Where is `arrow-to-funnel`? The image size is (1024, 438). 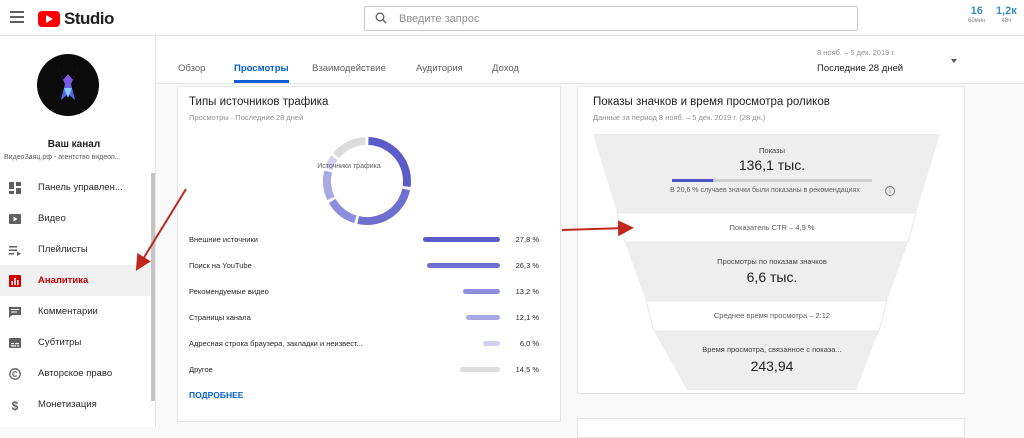 arrow-to-funnel is located at coordinates (597, 228).